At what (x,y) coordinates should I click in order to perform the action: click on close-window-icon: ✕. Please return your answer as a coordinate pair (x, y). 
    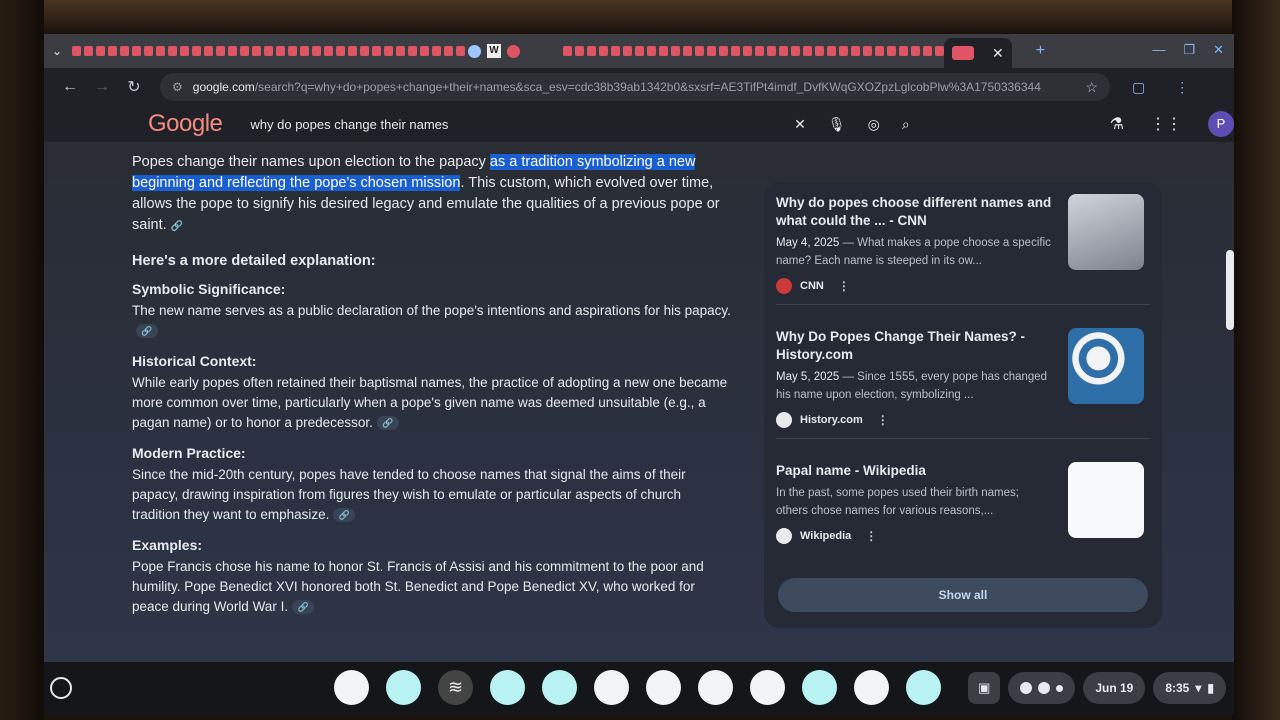
    Looking at the image, I should click on (1218, 50).